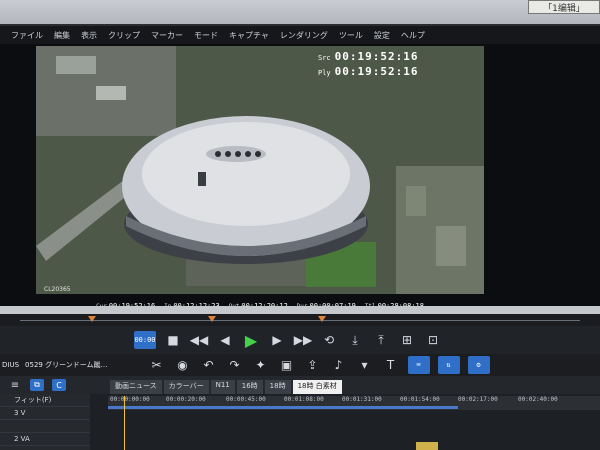 This screenshot has height=450, width=600. What do you see at coordinates (167, 35) in the screenshot?
I see `menu-item-marker: マーカー` at bounding box center [167, 35].